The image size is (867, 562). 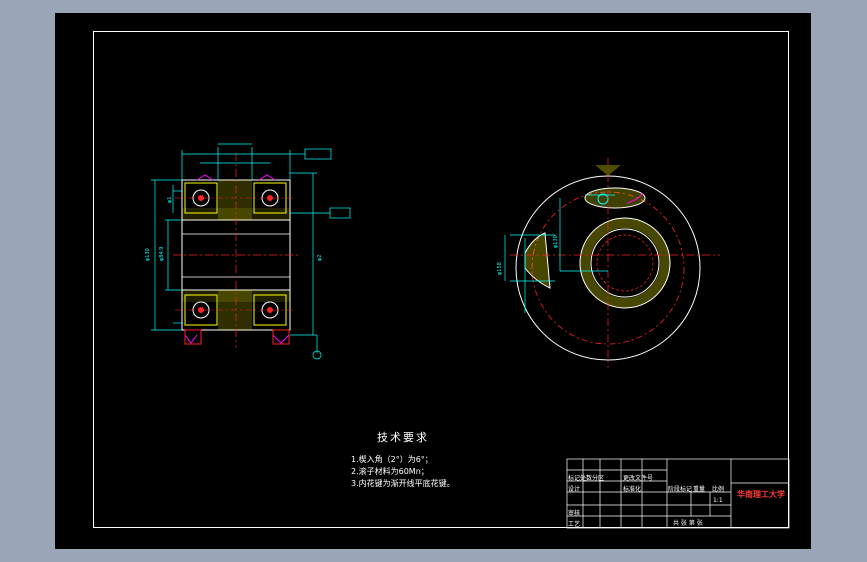 I want to click on tb-weight-label: 重量, so click(x=699, y=489).